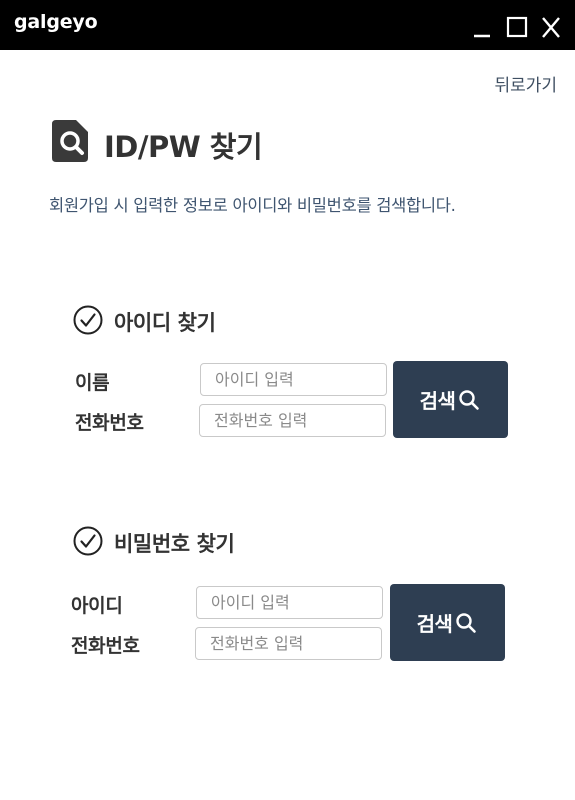 The image size is (575, 800). Describe the element at coordinates (483, 25) in the screenshot. I see `minimize-icon` at that location.